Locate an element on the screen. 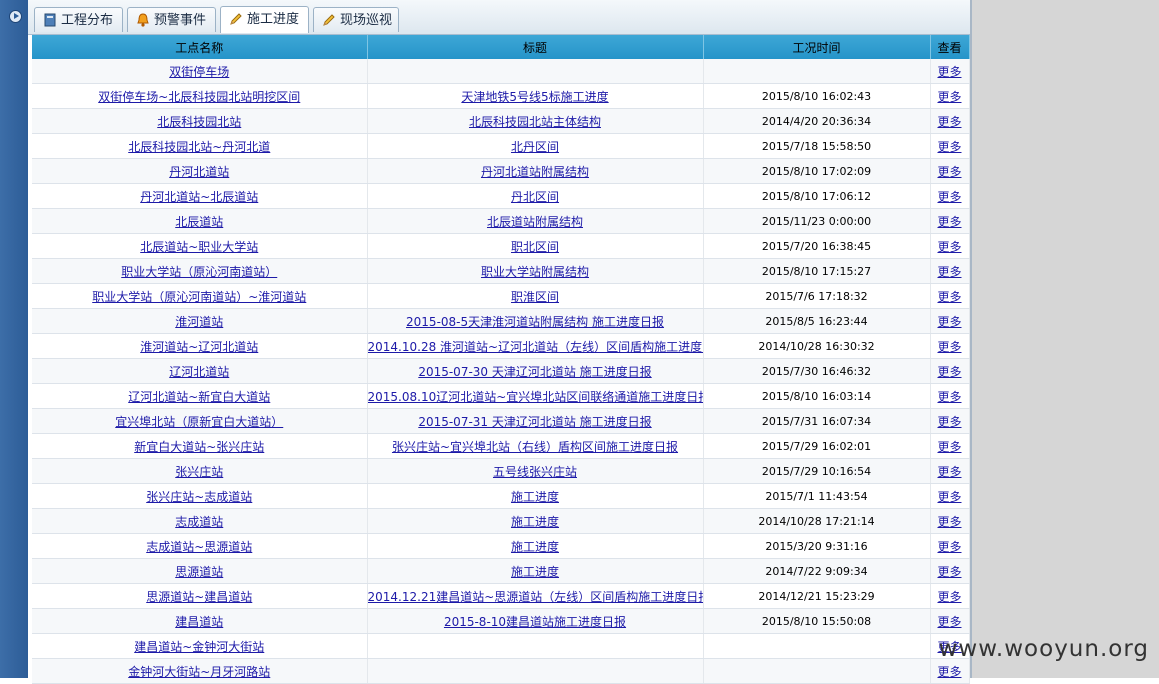 This screenshot has width=1159, height=684. title-cell: 施工进度 is located at coordinates (535, 571).